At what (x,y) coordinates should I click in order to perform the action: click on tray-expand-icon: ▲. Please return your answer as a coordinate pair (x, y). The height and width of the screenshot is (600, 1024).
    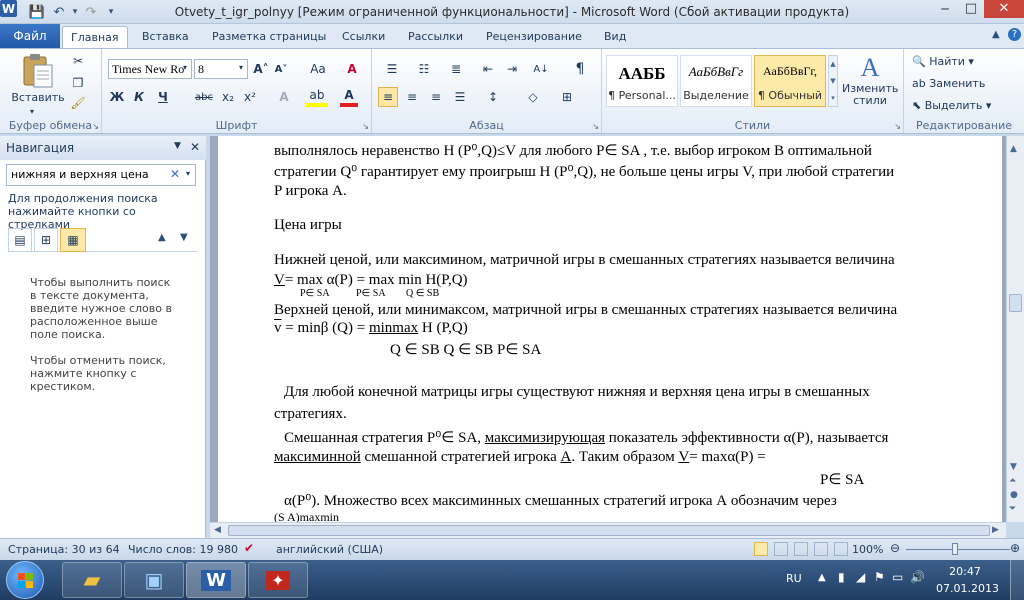
    Looking at the image, I should click on (822, 577).